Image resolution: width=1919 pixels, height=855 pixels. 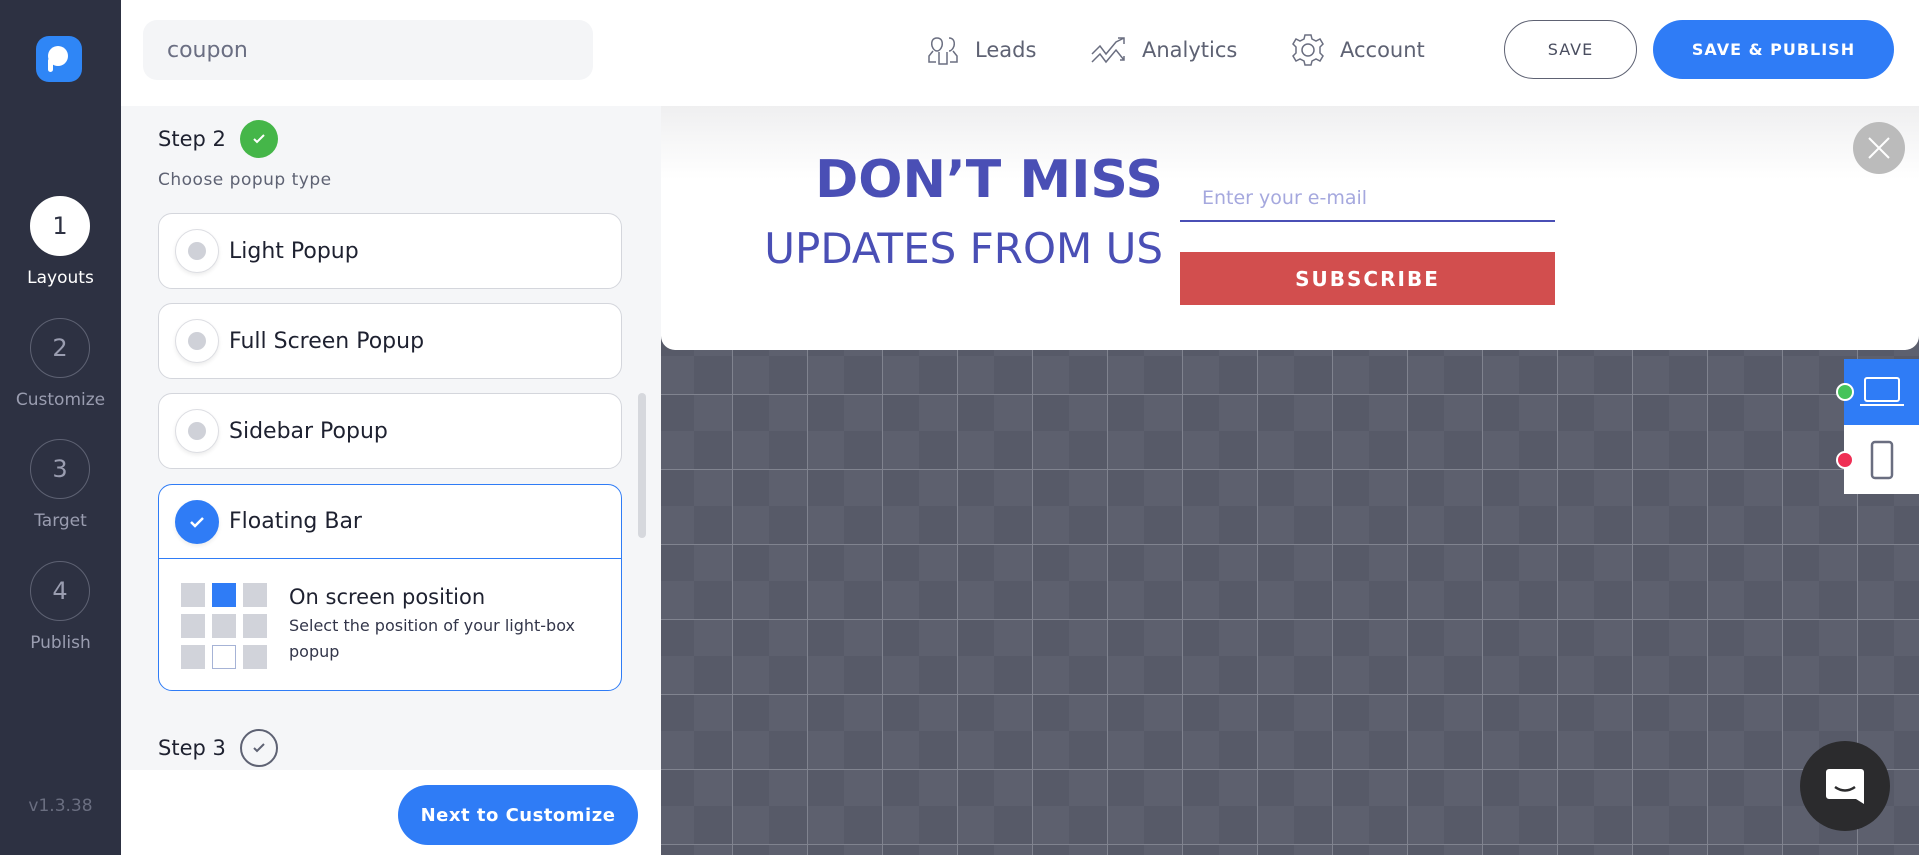 What do you see at coordinates (368, 50) in the screenshot?
I see `search-input` at bounding box center [368, 50].